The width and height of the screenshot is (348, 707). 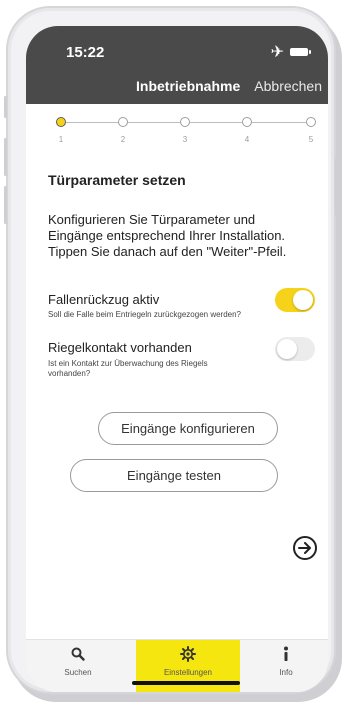 I want to click on arrow-right-icon, so click(x=304, y=548).